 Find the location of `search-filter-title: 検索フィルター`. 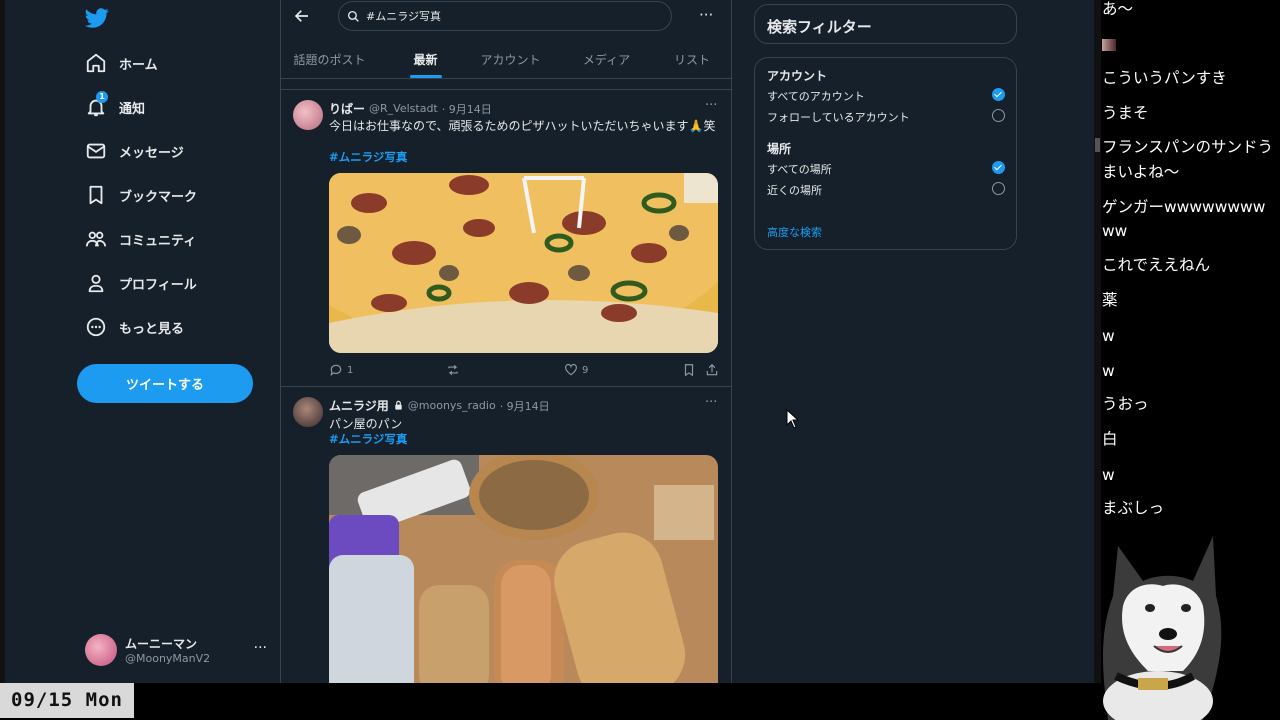

search-filter-title: 検索フィルター is located at coordinates (819, 27).